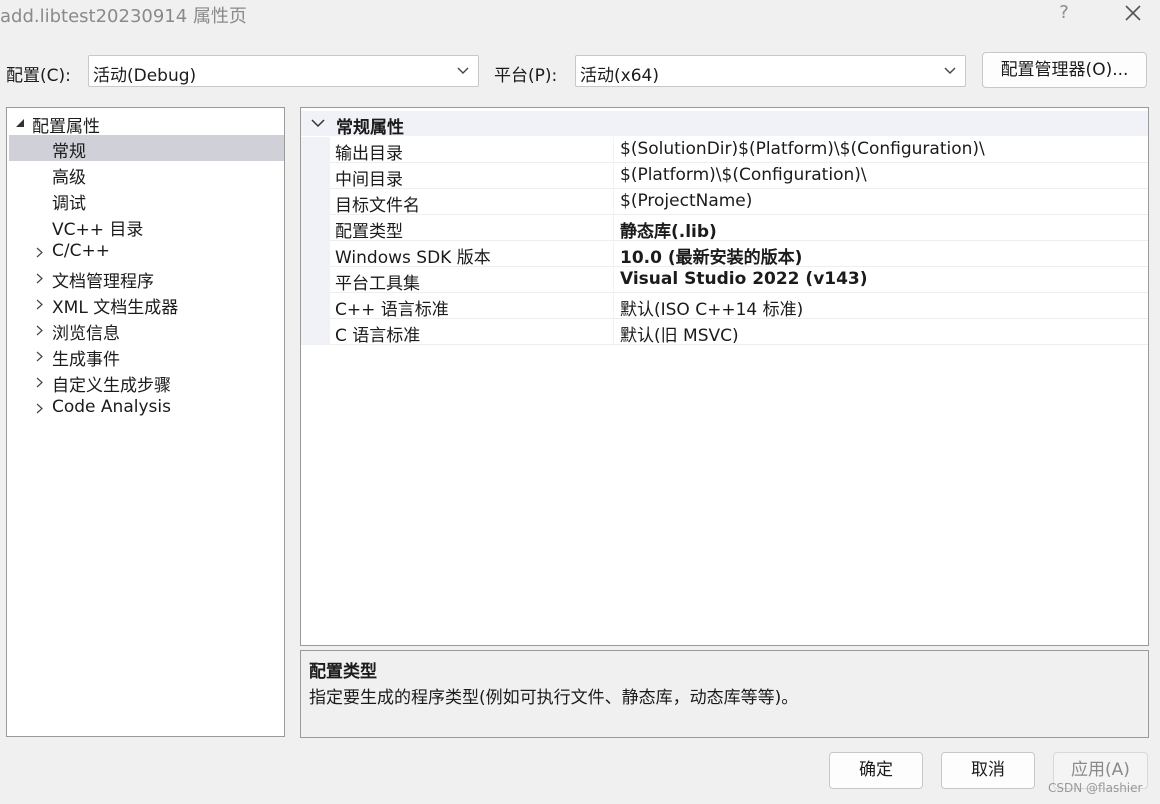  Describe the element at coordinates (370, 128) in the screenshot. I see `section-title: 常规属性` at that location.